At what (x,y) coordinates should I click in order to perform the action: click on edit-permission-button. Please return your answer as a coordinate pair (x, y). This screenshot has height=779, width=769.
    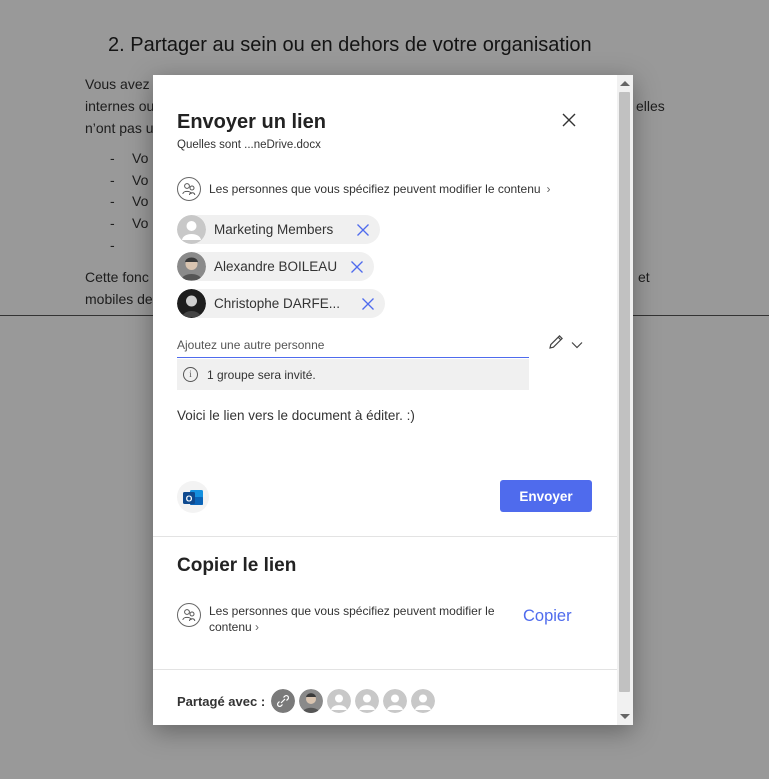
    Looking at the image, I should click on (556, 342).